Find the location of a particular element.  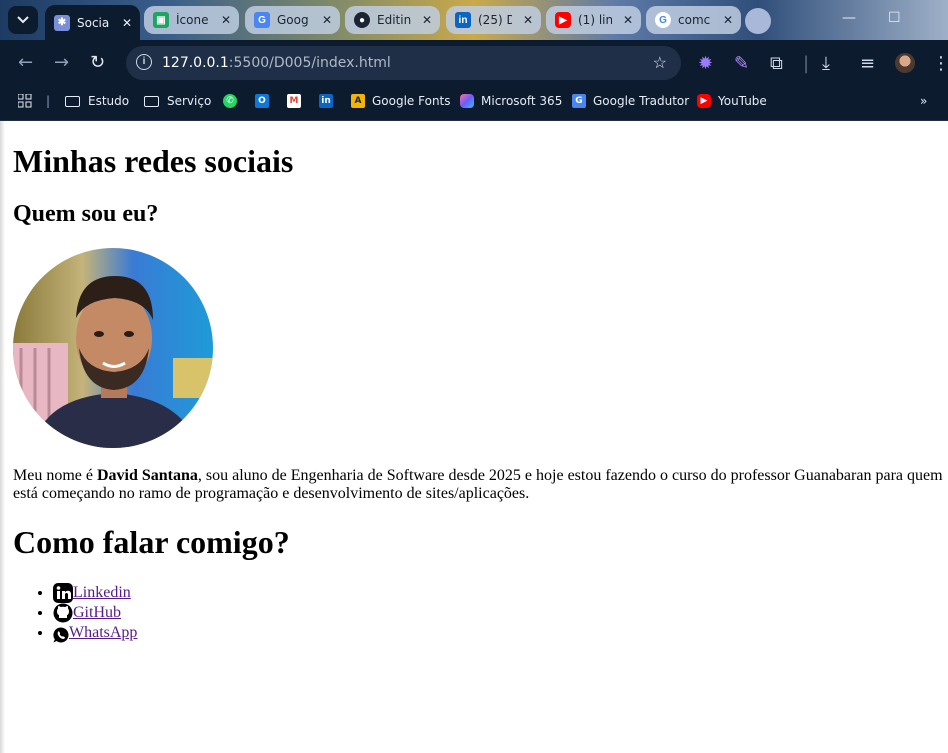

bookmark-linkedin: in is located at coordinates (329, 101).